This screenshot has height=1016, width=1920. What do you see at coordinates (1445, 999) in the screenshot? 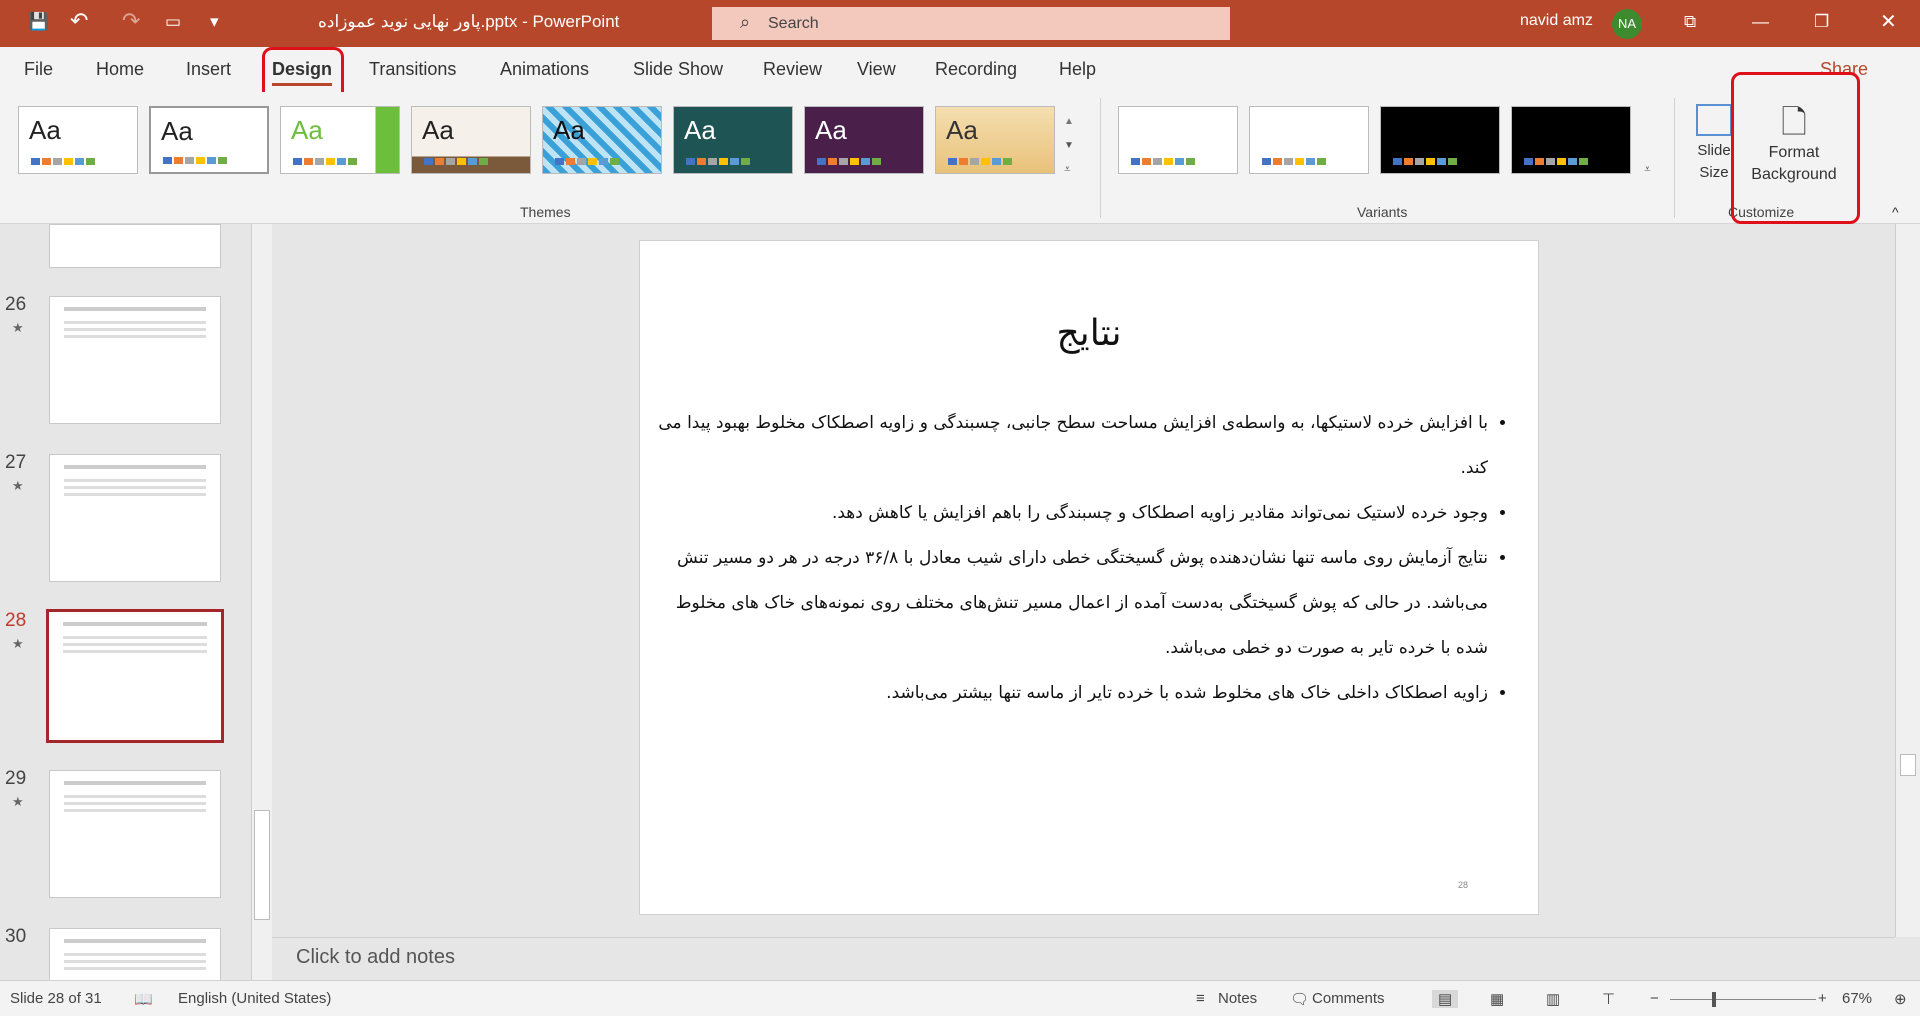
I see `normal-view-icon: ▤` at bounding box center [1445, 999].